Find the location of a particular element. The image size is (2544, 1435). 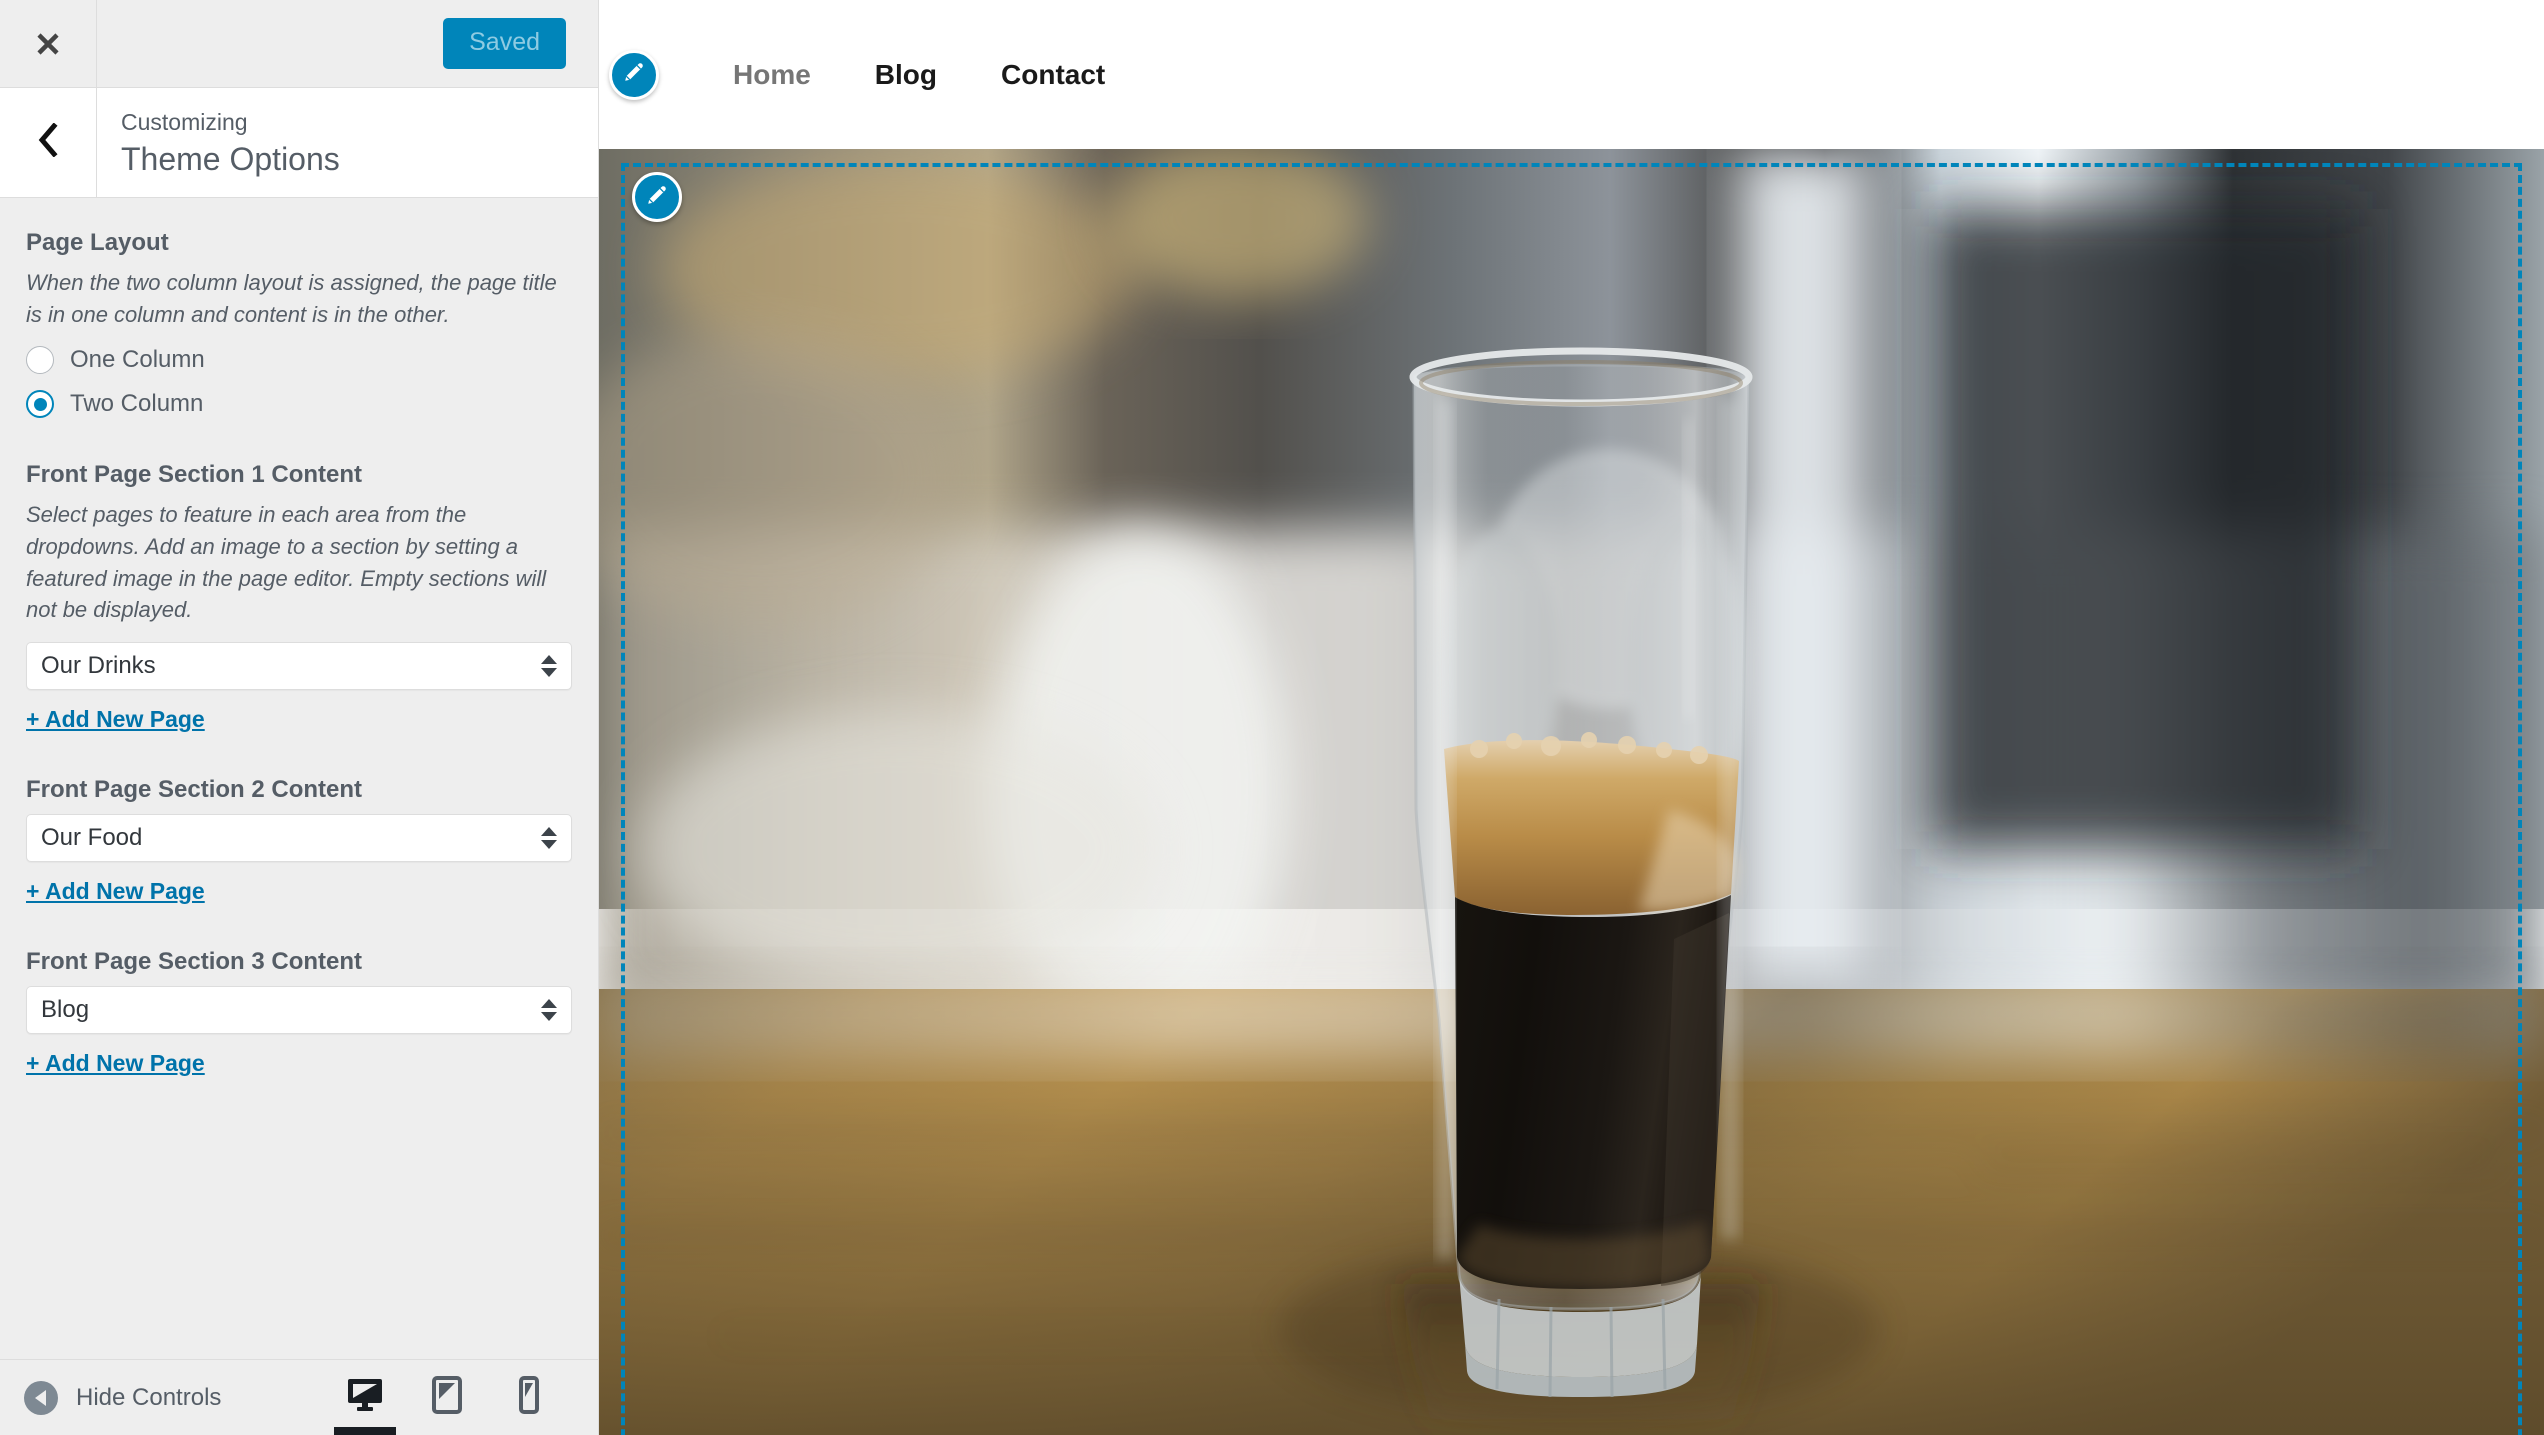

section-2-page-select: Our Food is located at coordinates (299, 838).